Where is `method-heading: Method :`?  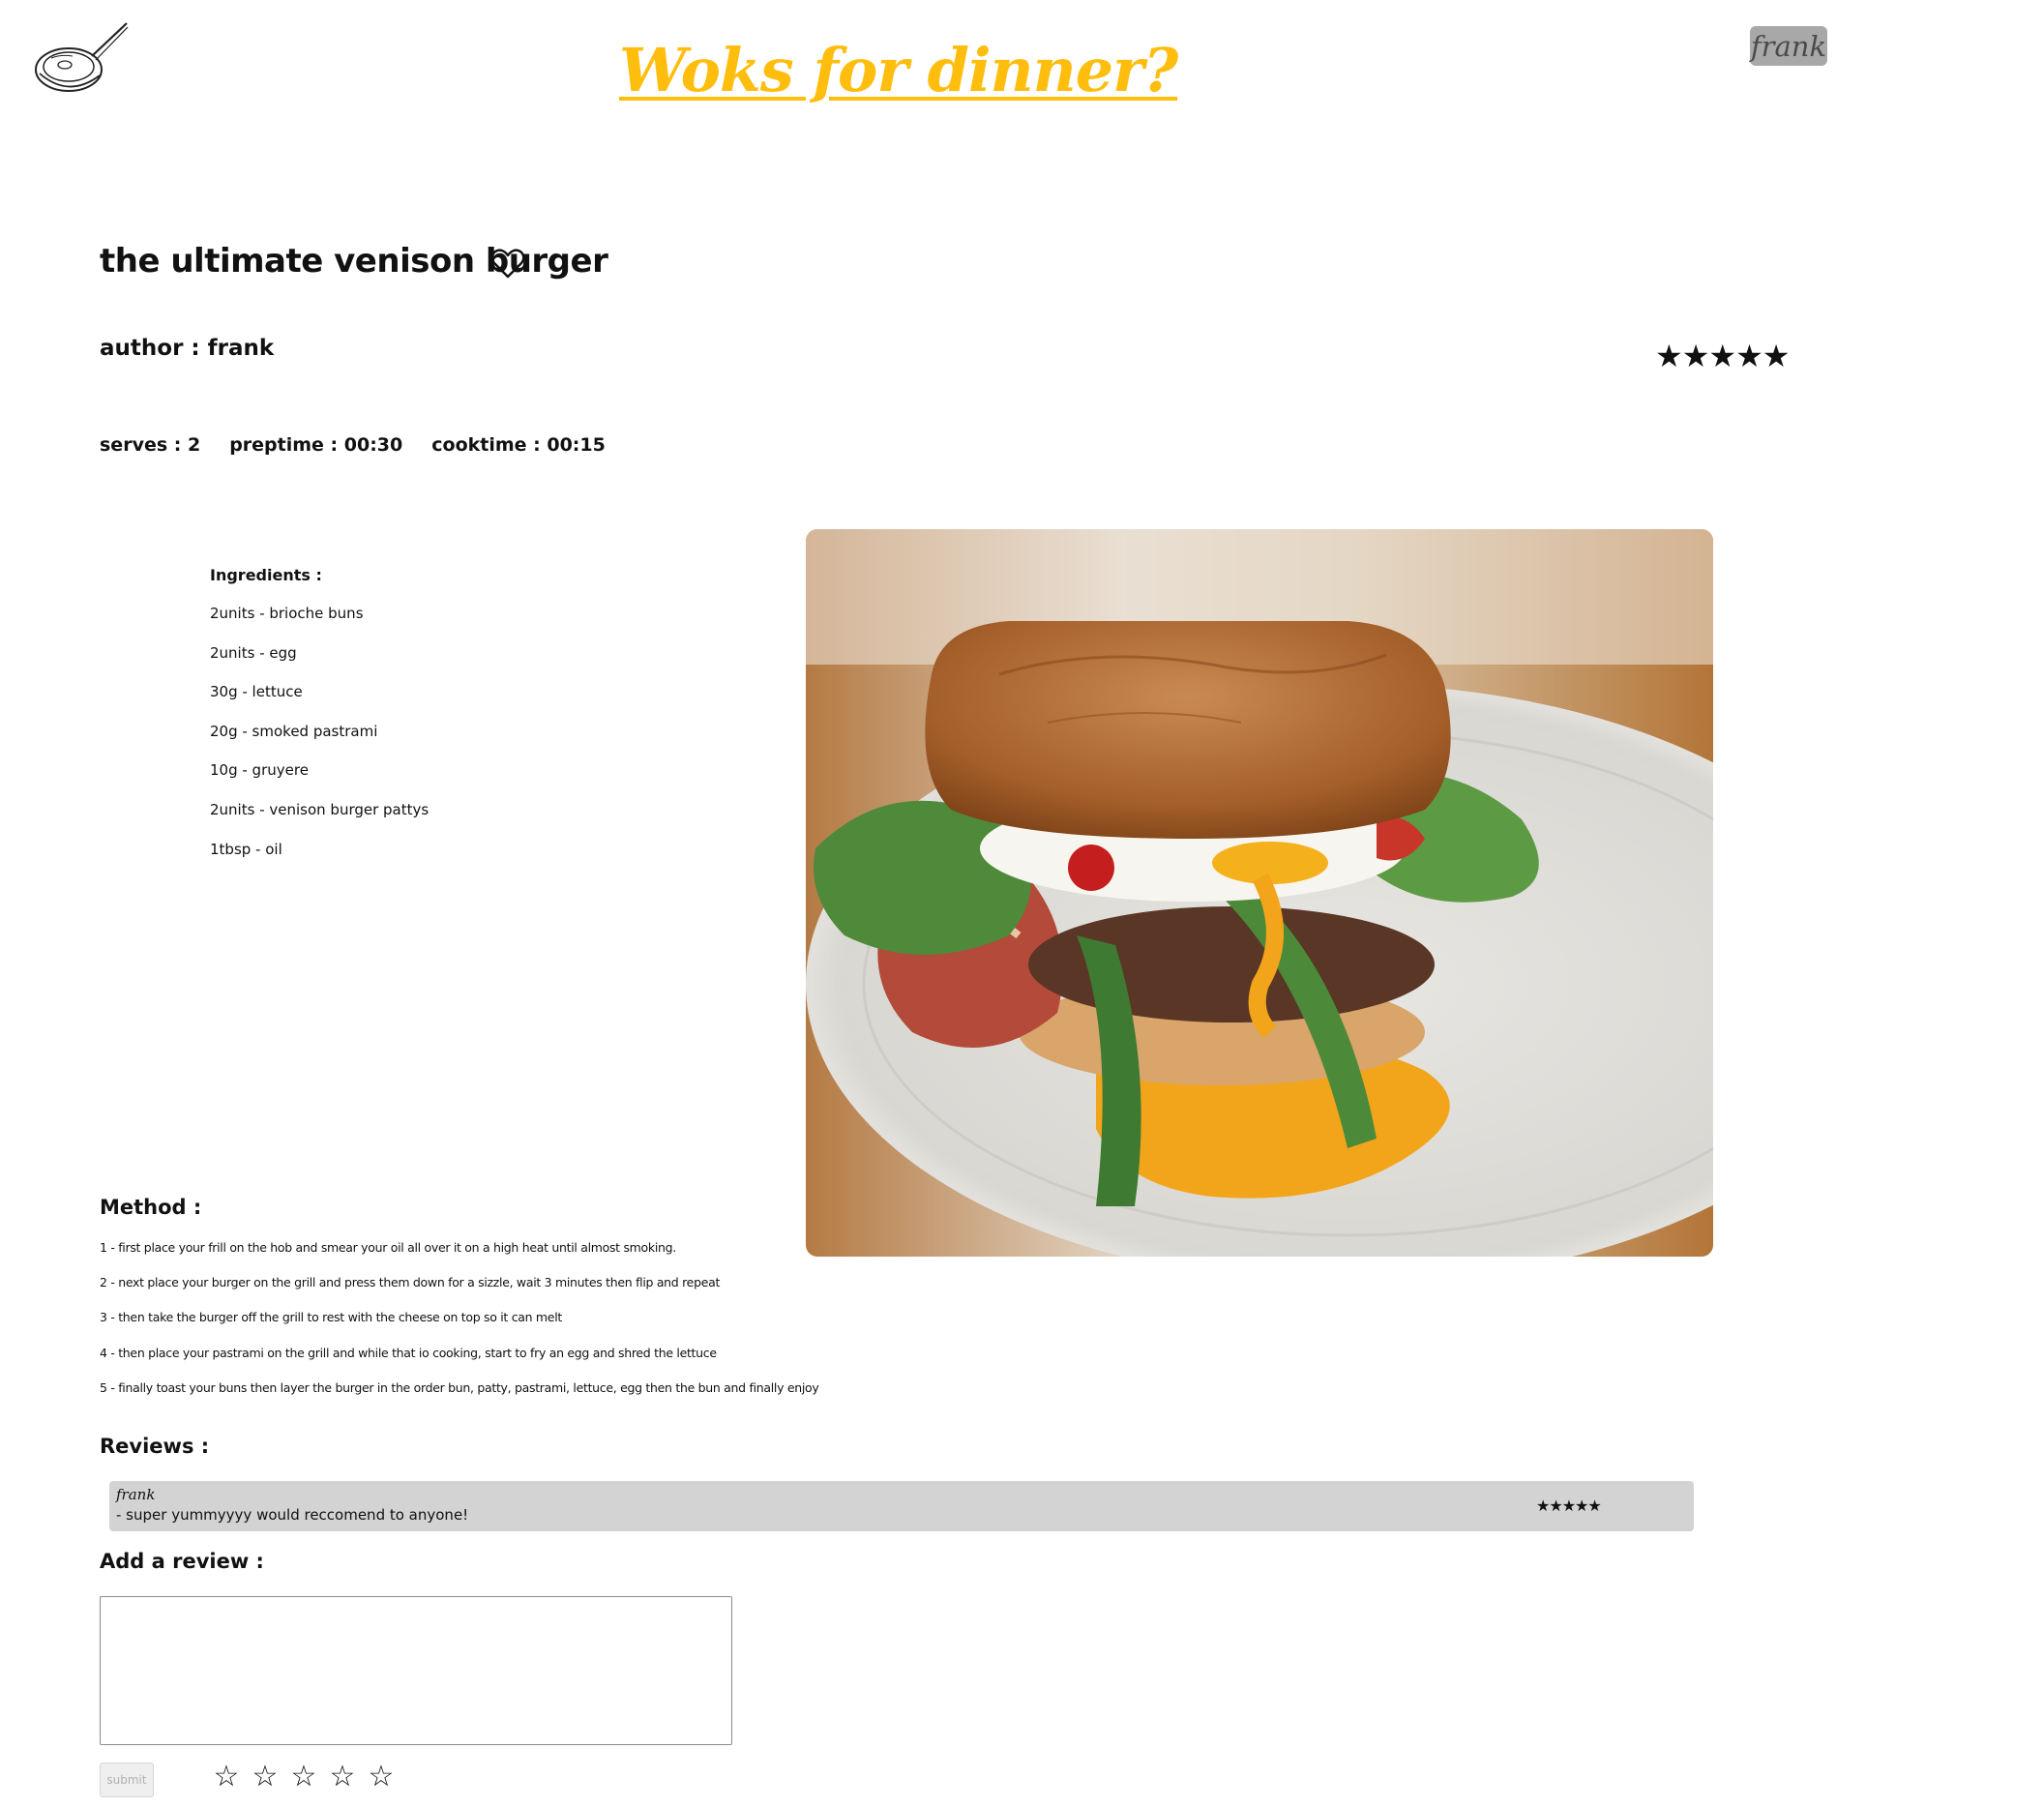 method-heading: Method : is located at coordinates (151, 1207).